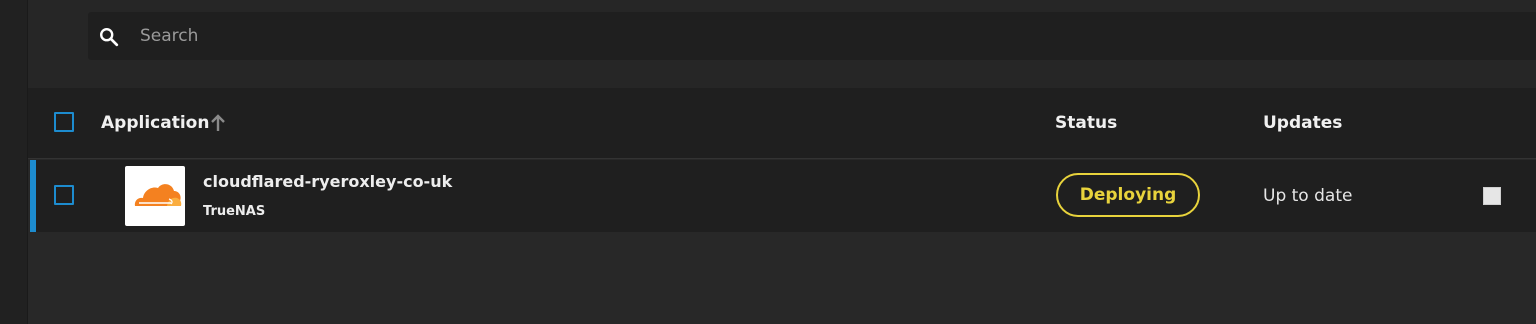  Describe the element at coordinates (234, 211) in the screenshot. I see `app-catalog: TrueNAS` at that location.